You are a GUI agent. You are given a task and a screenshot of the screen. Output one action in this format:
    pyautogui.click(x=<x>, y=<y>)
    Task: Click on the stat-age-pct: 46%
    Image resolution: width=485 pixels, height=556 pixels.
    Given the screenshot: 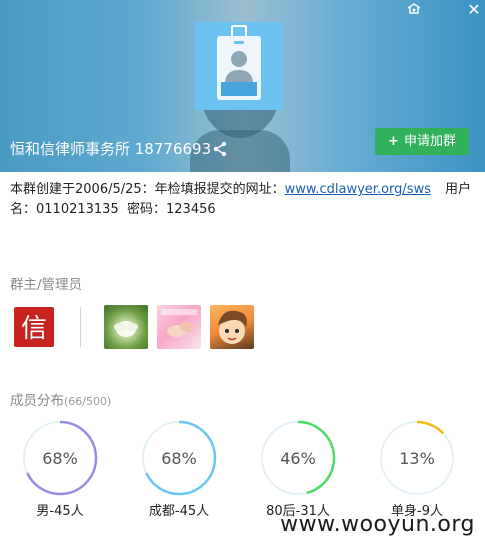 What is the action you would take?
    pyautogui.click(x=298, y=458)
    